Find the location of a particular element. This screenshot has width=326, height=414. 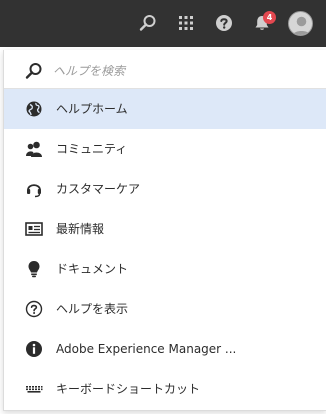

info-icon is located at coordinates (34, 349).